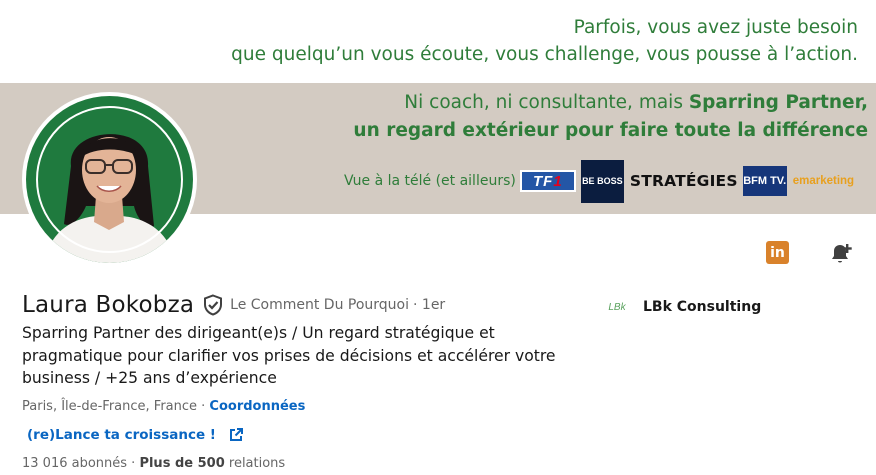 This screenshot has height=475, width=876. I want to click on verified-shield-icon, so click(213, 305).